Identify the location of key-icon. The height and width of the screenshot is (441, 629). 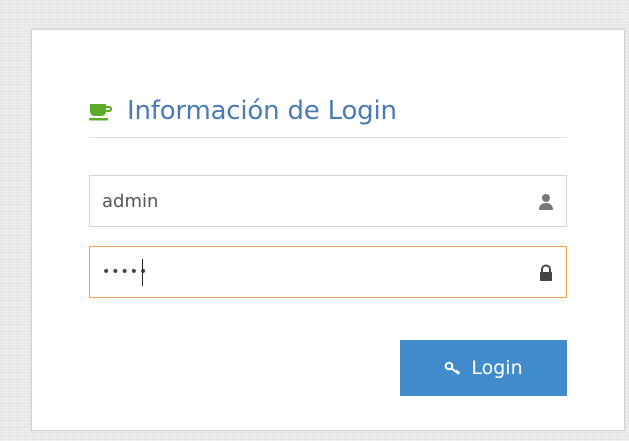
(453, 368).